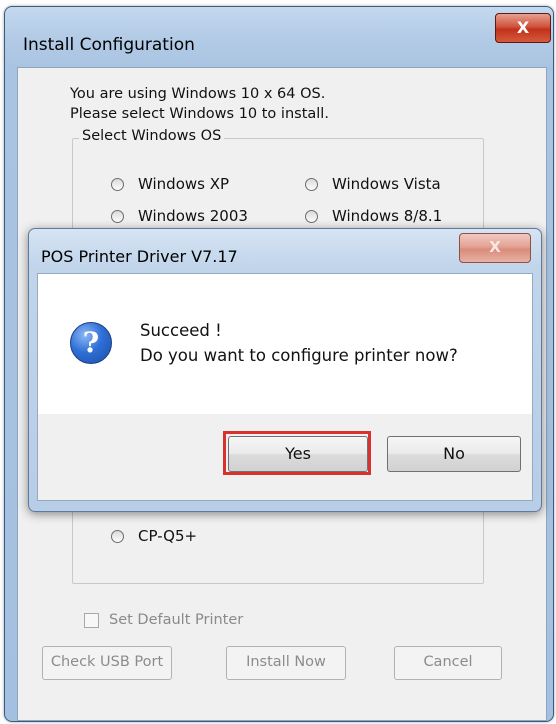 This screenshot has height=724, width=556. I want to click on radio-label: Windows Vista, so click(386, 184).